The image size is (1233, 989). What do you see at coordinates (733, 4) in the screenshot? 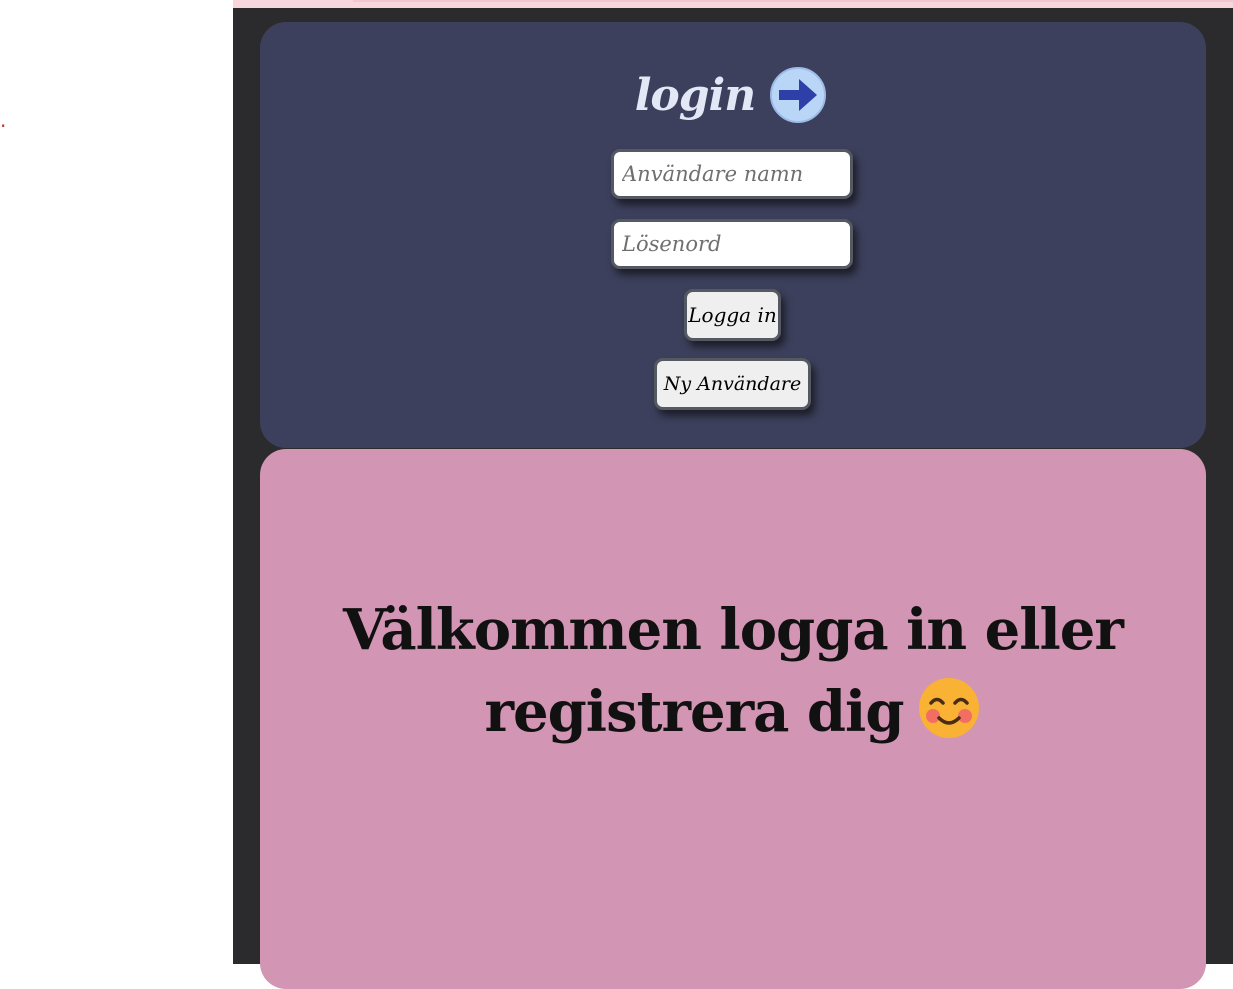
I see `top-strip` at bounding box center [733, 4].